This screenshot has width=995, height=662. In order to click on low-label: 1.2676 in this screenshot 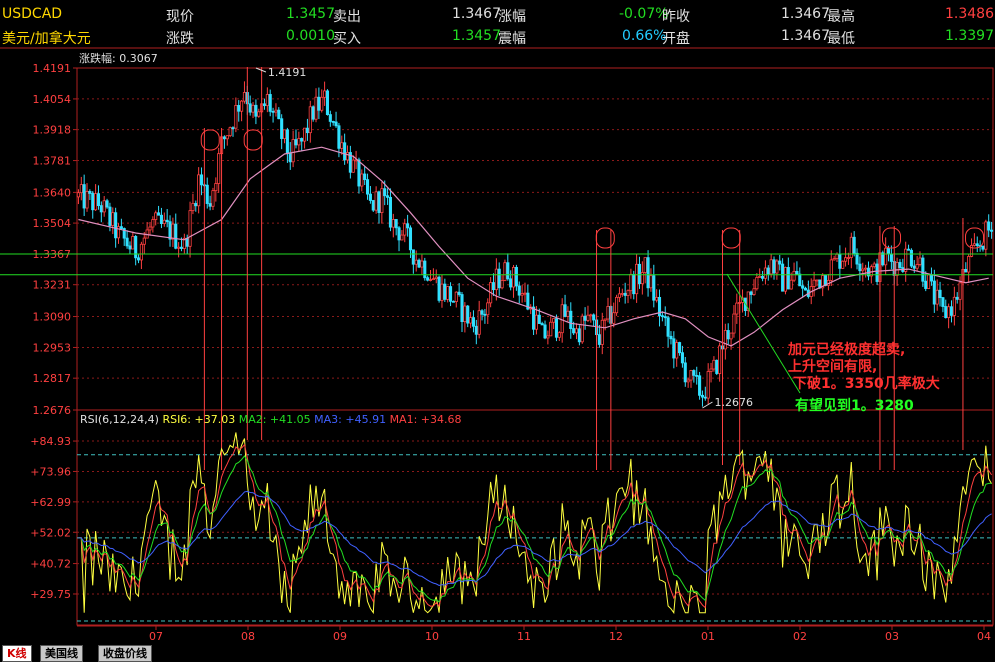, I will do `click(733, 402)`.